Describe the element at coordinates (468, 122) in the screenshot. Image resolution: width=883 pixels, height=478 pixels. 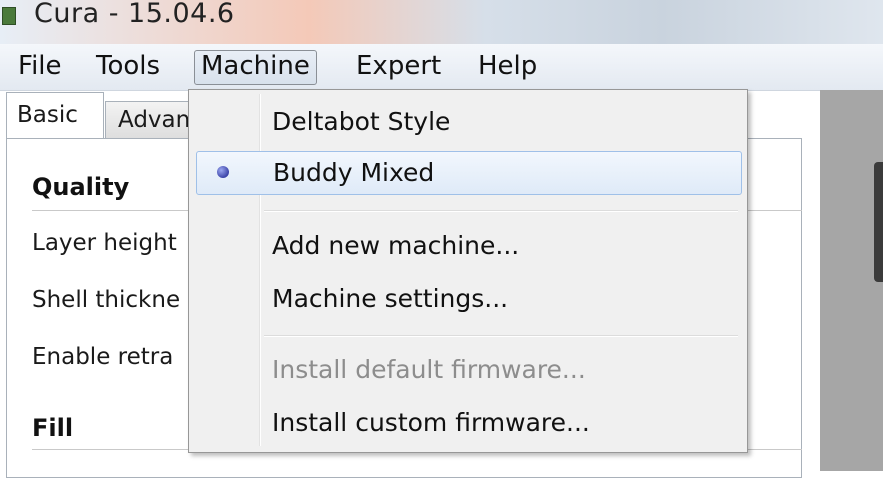
I see `menu-item-deltabot-style: Deltabot Style` at that location.